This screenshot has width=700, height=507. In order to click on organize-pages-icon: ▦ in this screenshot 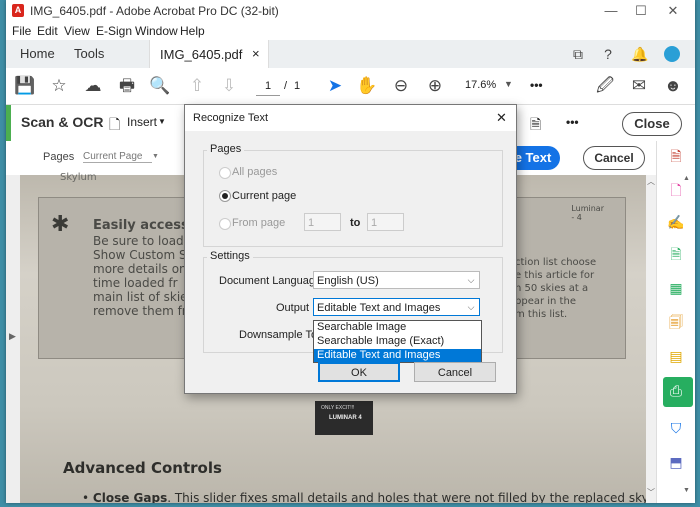, I will do `click(676, 288)`.